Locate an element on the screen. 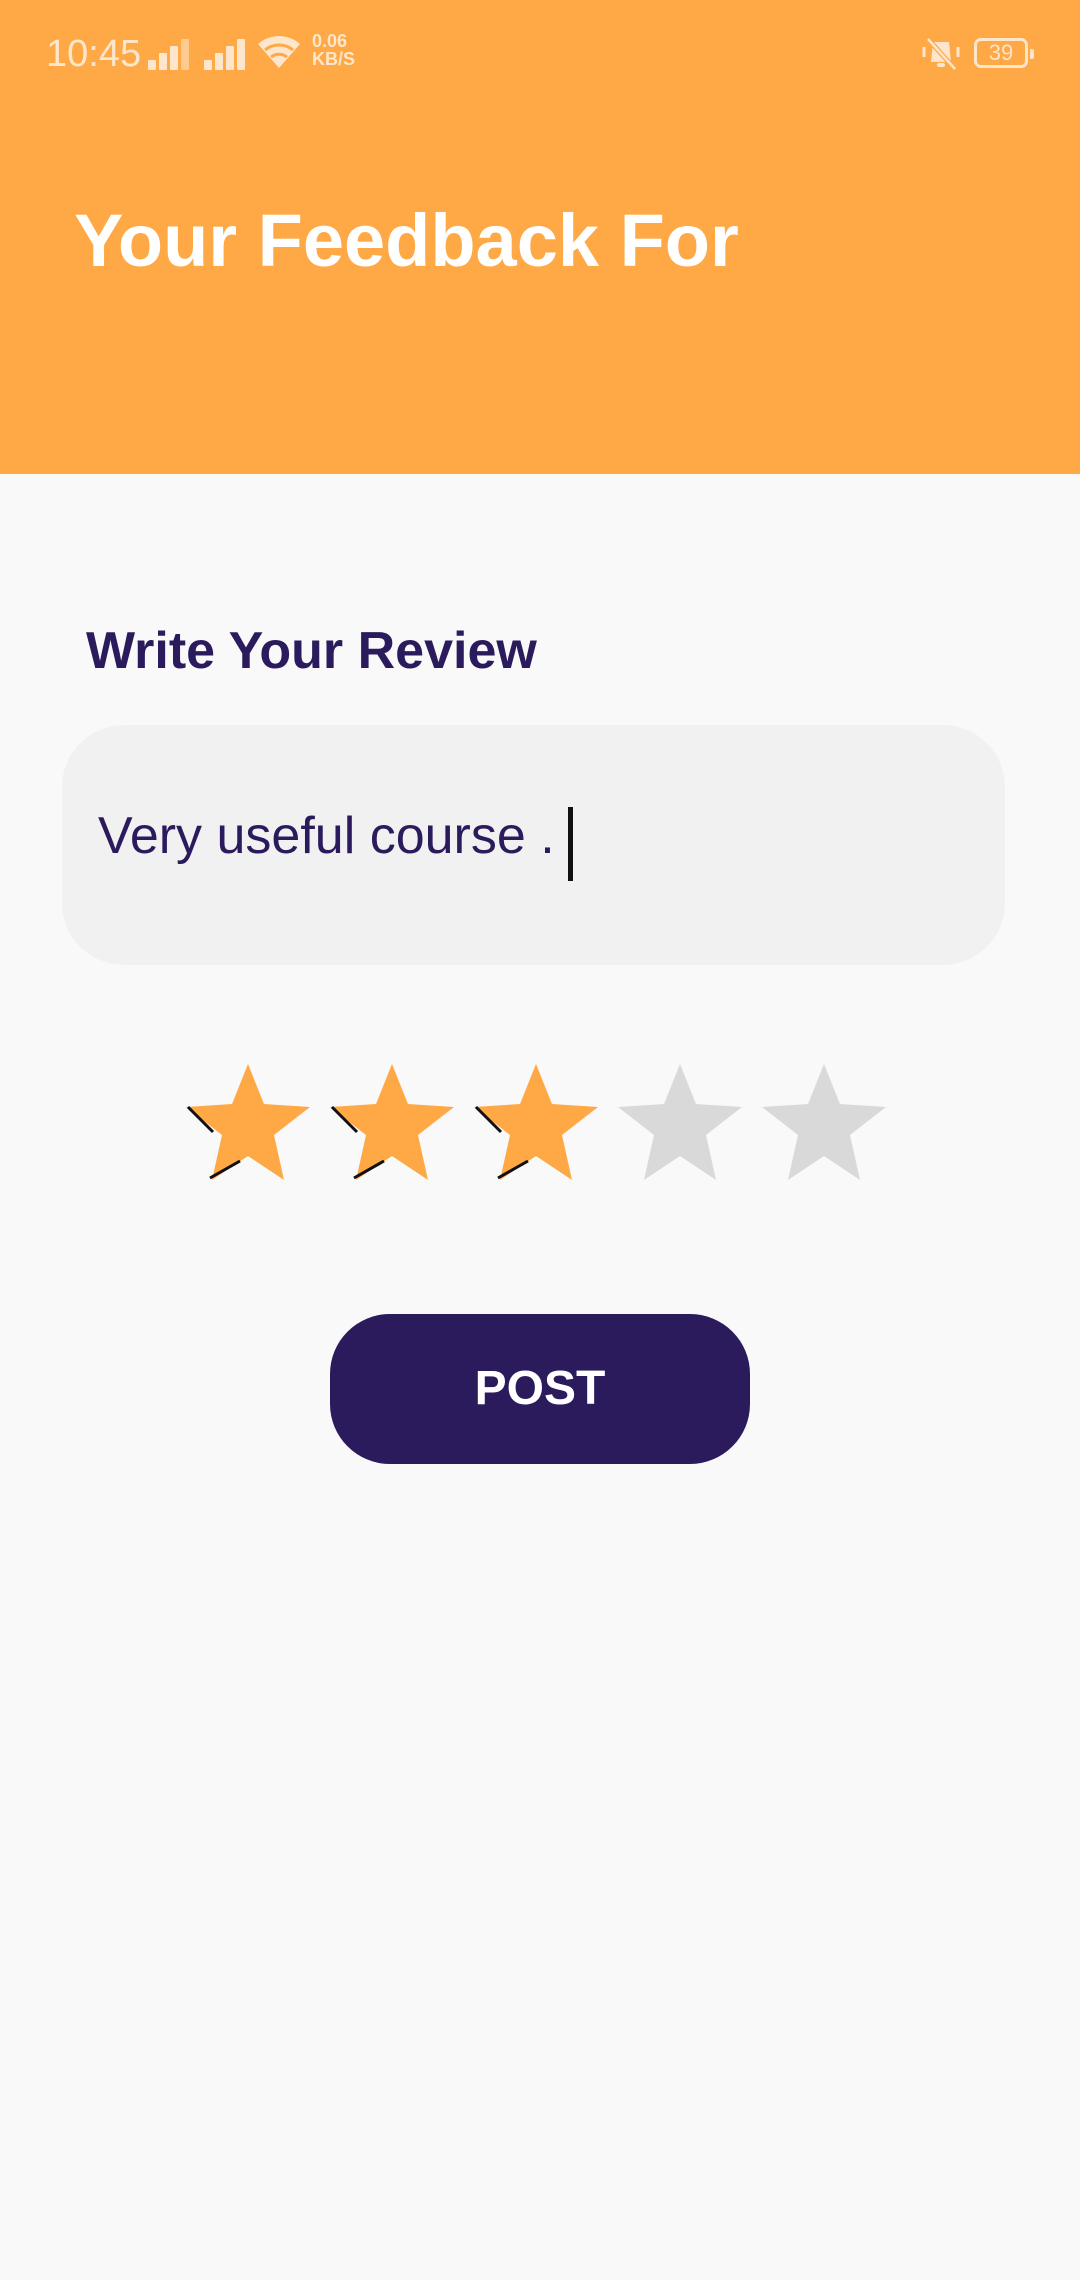 The height and width of the screenshot is (2280, 1080). star-5-icon is located at coordinates (824, 1124).